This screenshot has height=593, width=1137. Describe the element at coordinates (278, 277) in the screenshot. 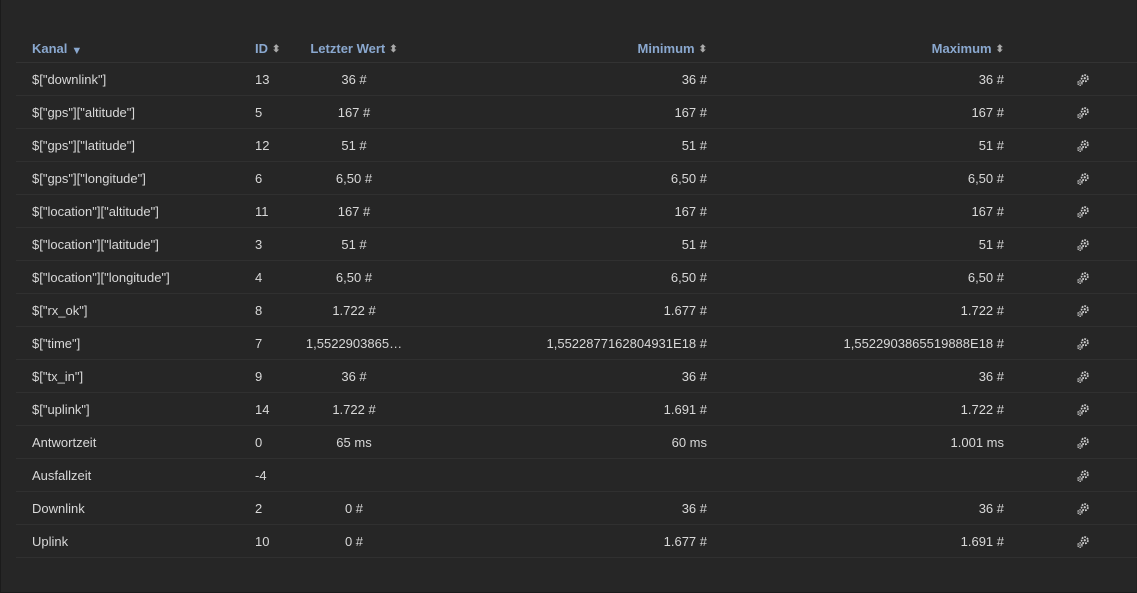

I see `channel-id-cell: 4` at that location.